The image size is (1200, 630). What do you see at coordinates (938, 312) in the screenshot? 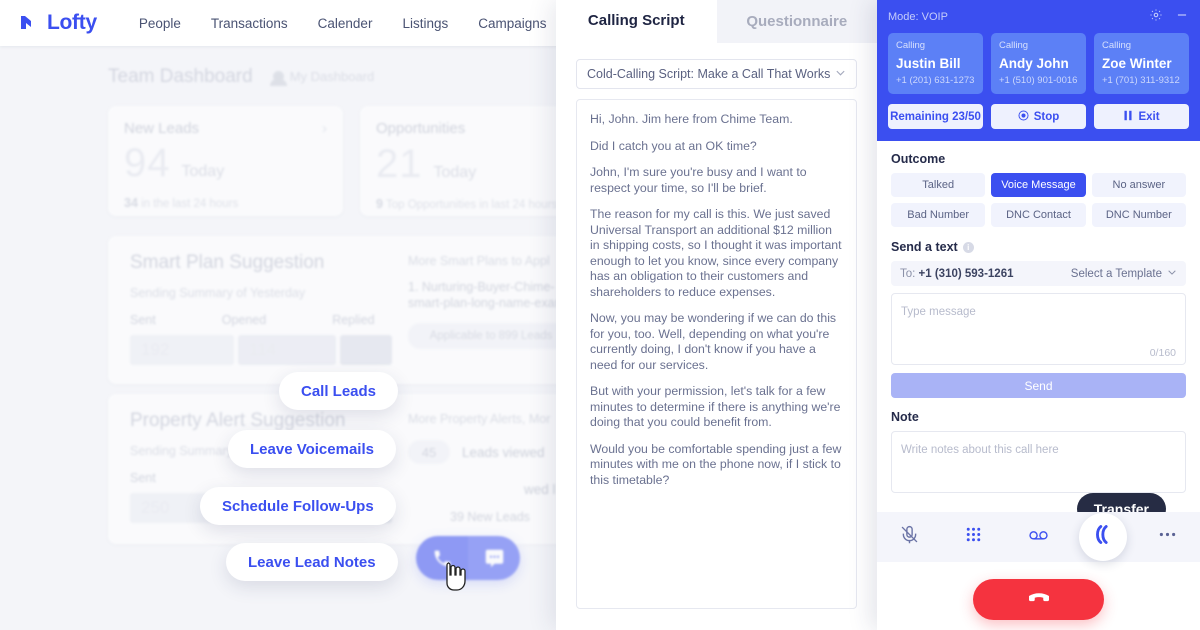
I see `message-placeholder: Type message` at bounding box center [938, 312].